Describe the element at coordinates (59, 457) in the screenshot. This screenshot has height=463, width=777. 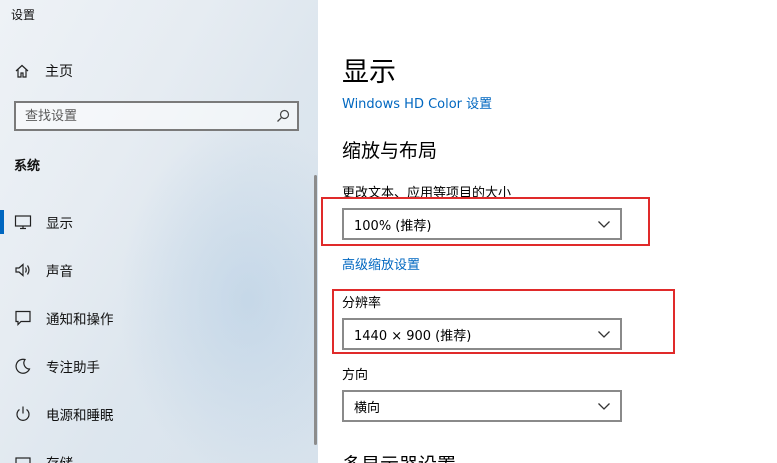
I see `sidebar-item-label: 存储` at that location.